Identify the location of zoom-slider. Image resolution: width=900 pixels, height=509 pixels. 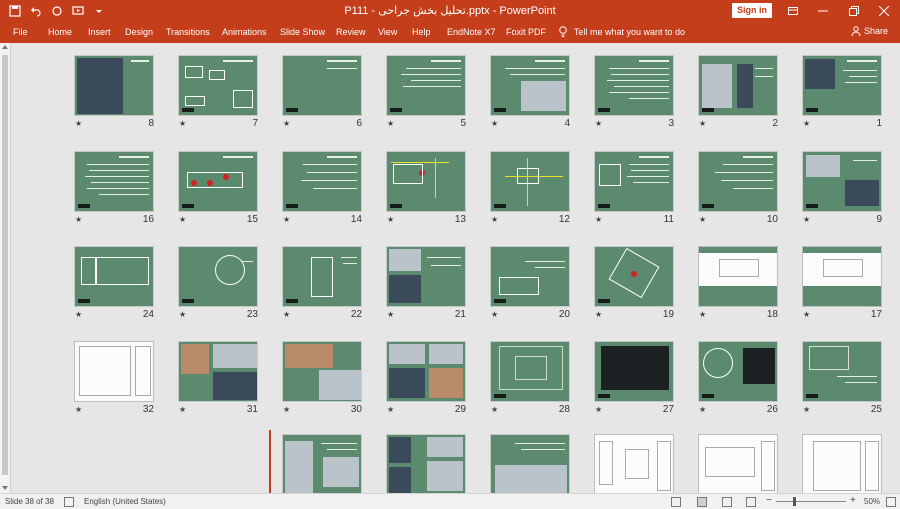
(811, 501).